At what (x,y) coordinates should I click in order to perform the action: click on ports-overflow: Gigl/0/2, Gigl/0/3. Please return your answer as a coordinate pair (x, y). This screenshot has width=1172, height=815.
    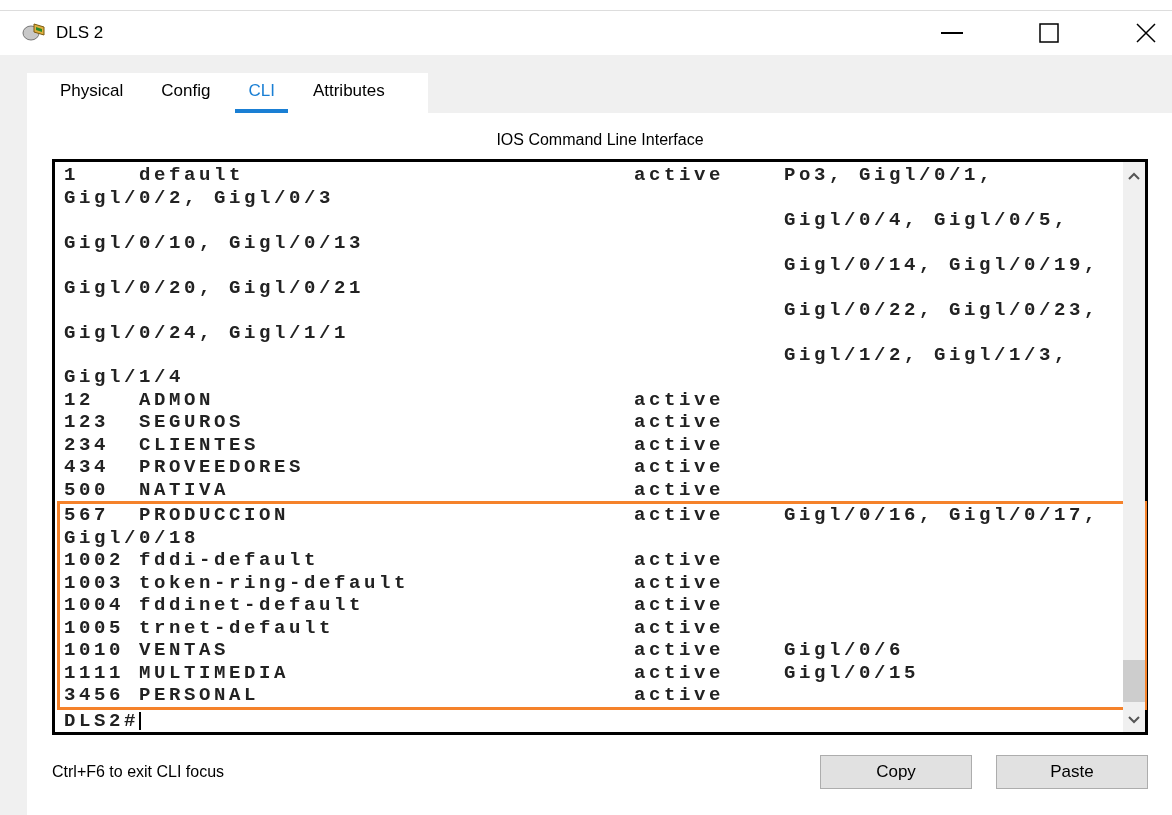
    Looking at the image, I should click on (199, 197).